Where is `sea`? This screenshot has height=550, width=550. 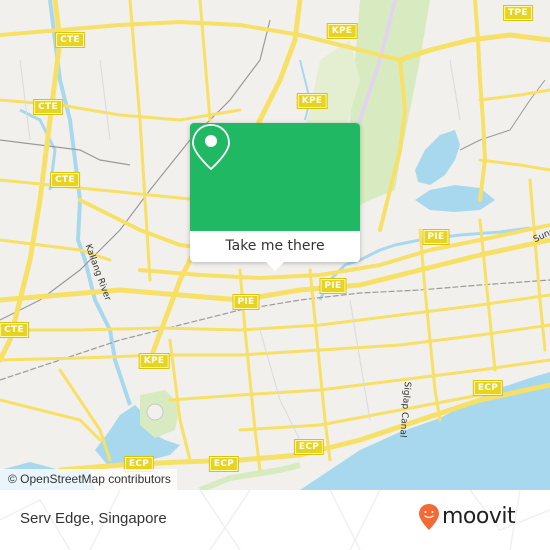
sea is located at coordinates (425, 431).